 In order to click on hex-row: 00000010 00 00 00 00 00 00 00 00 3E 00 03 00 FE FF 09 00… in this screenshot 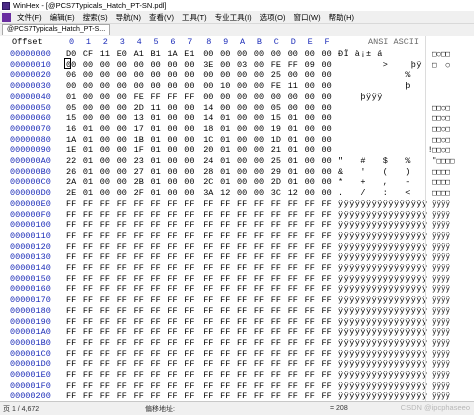, I will do `click(237, 65)`.